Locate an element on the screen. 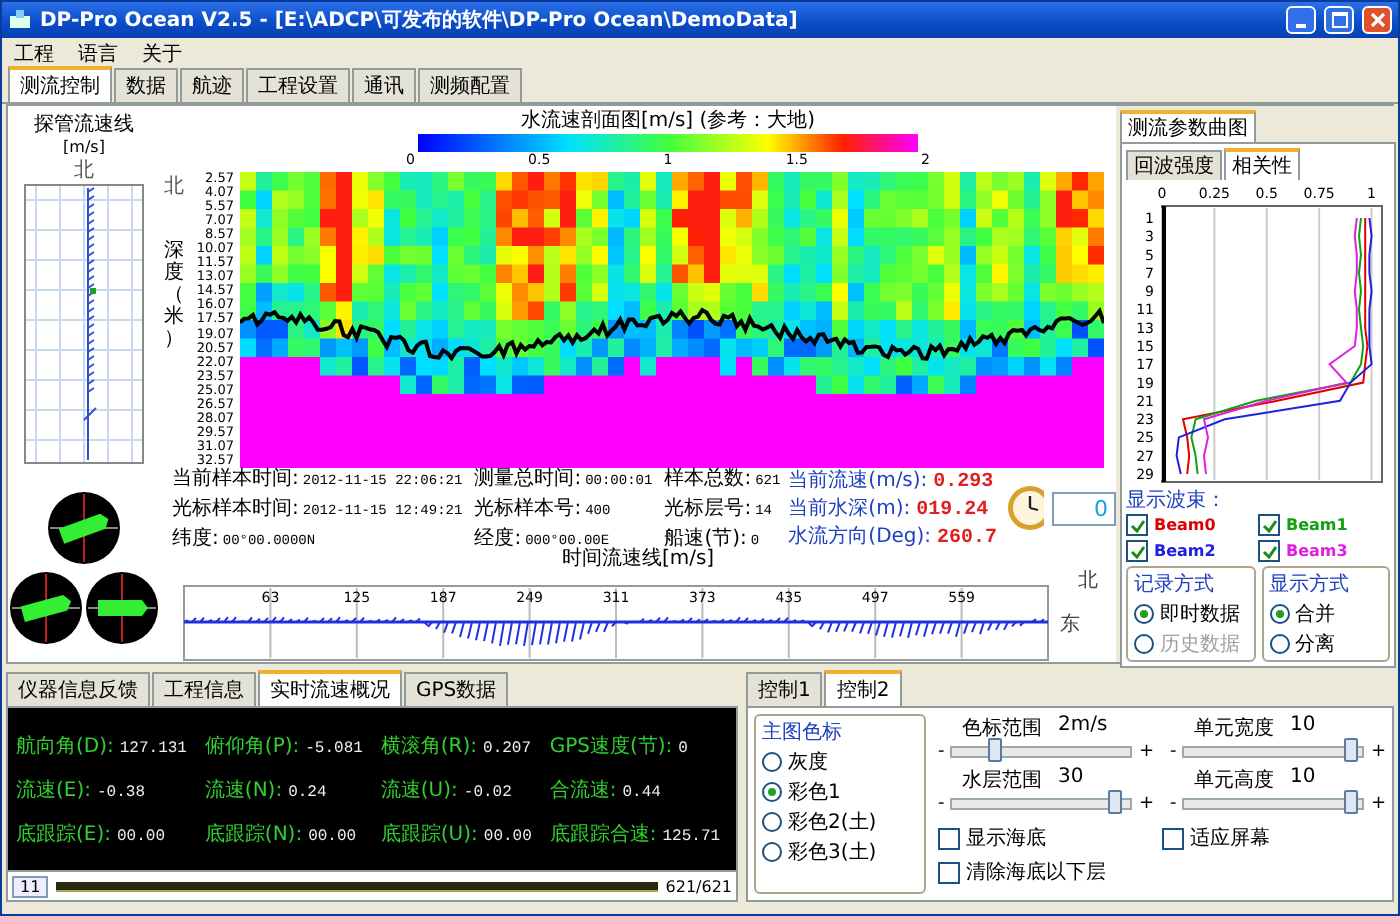 This screenshot has height=916, width=1400. panel-title: 探管流速线 is located at coordinates (84, 124).